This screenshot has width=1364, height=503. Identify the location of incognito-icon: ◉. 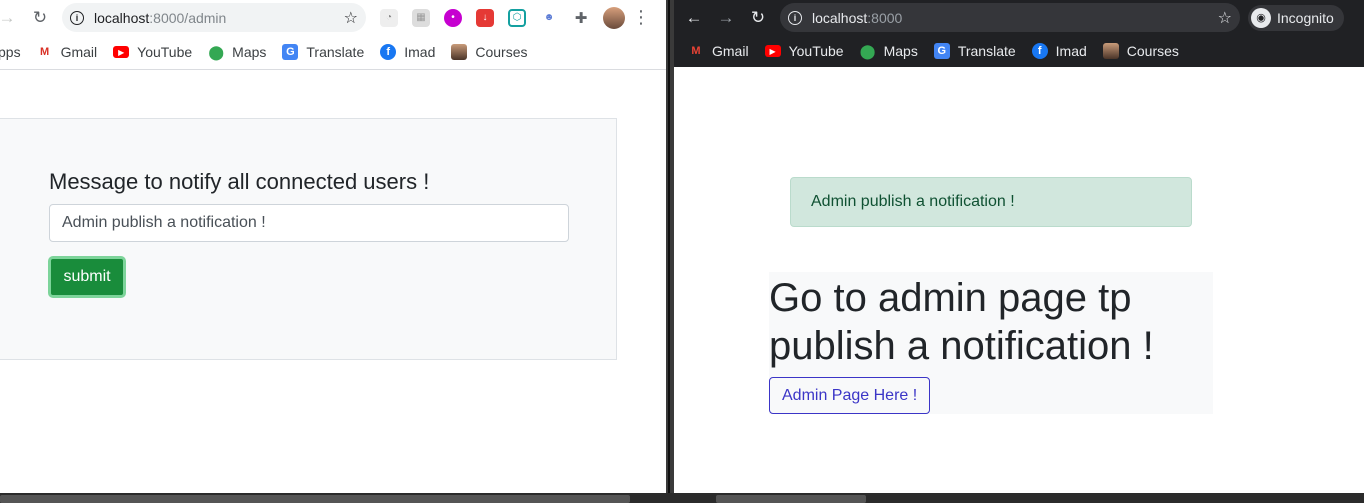
(1261, 17).